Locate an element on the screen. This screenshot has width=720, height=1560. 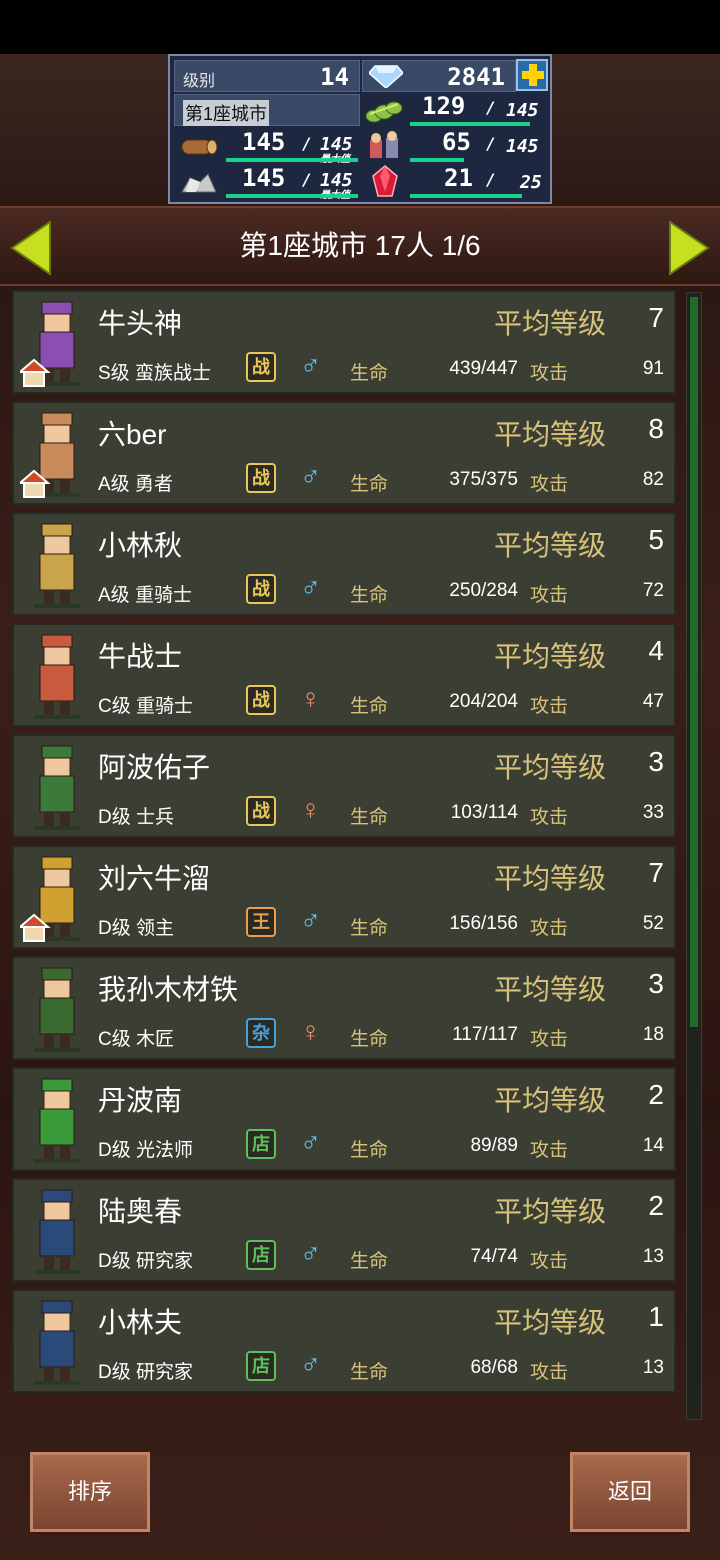
food-slash: / is located at coordinates (491, 107).